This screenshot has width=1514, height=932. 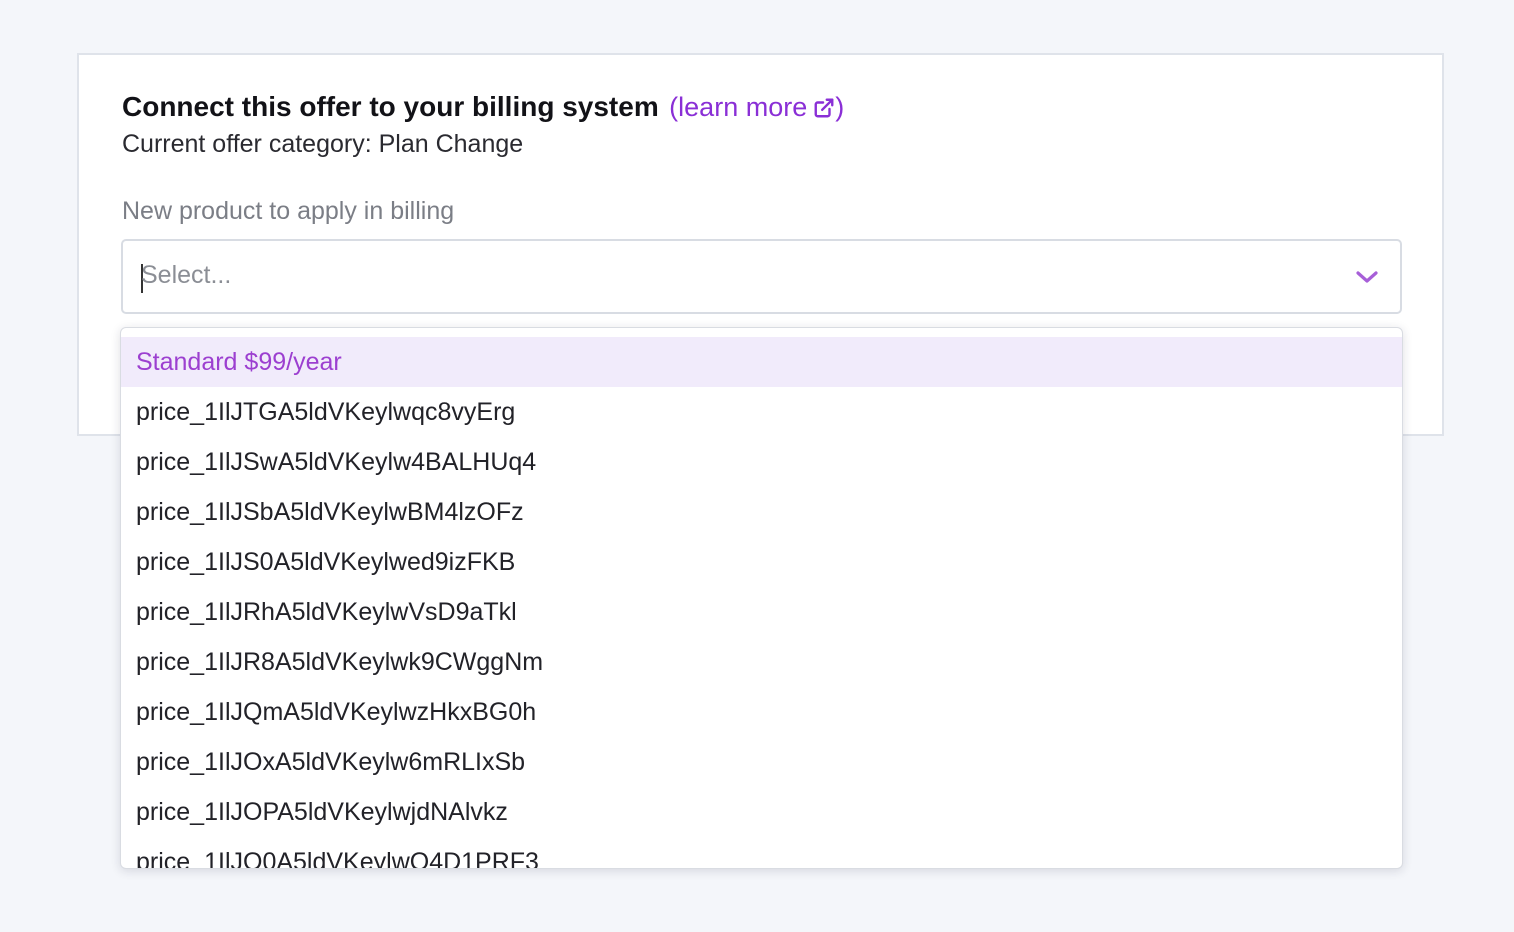 I want to click on learn-more-close-paren: ), so click(x=839, y=107).